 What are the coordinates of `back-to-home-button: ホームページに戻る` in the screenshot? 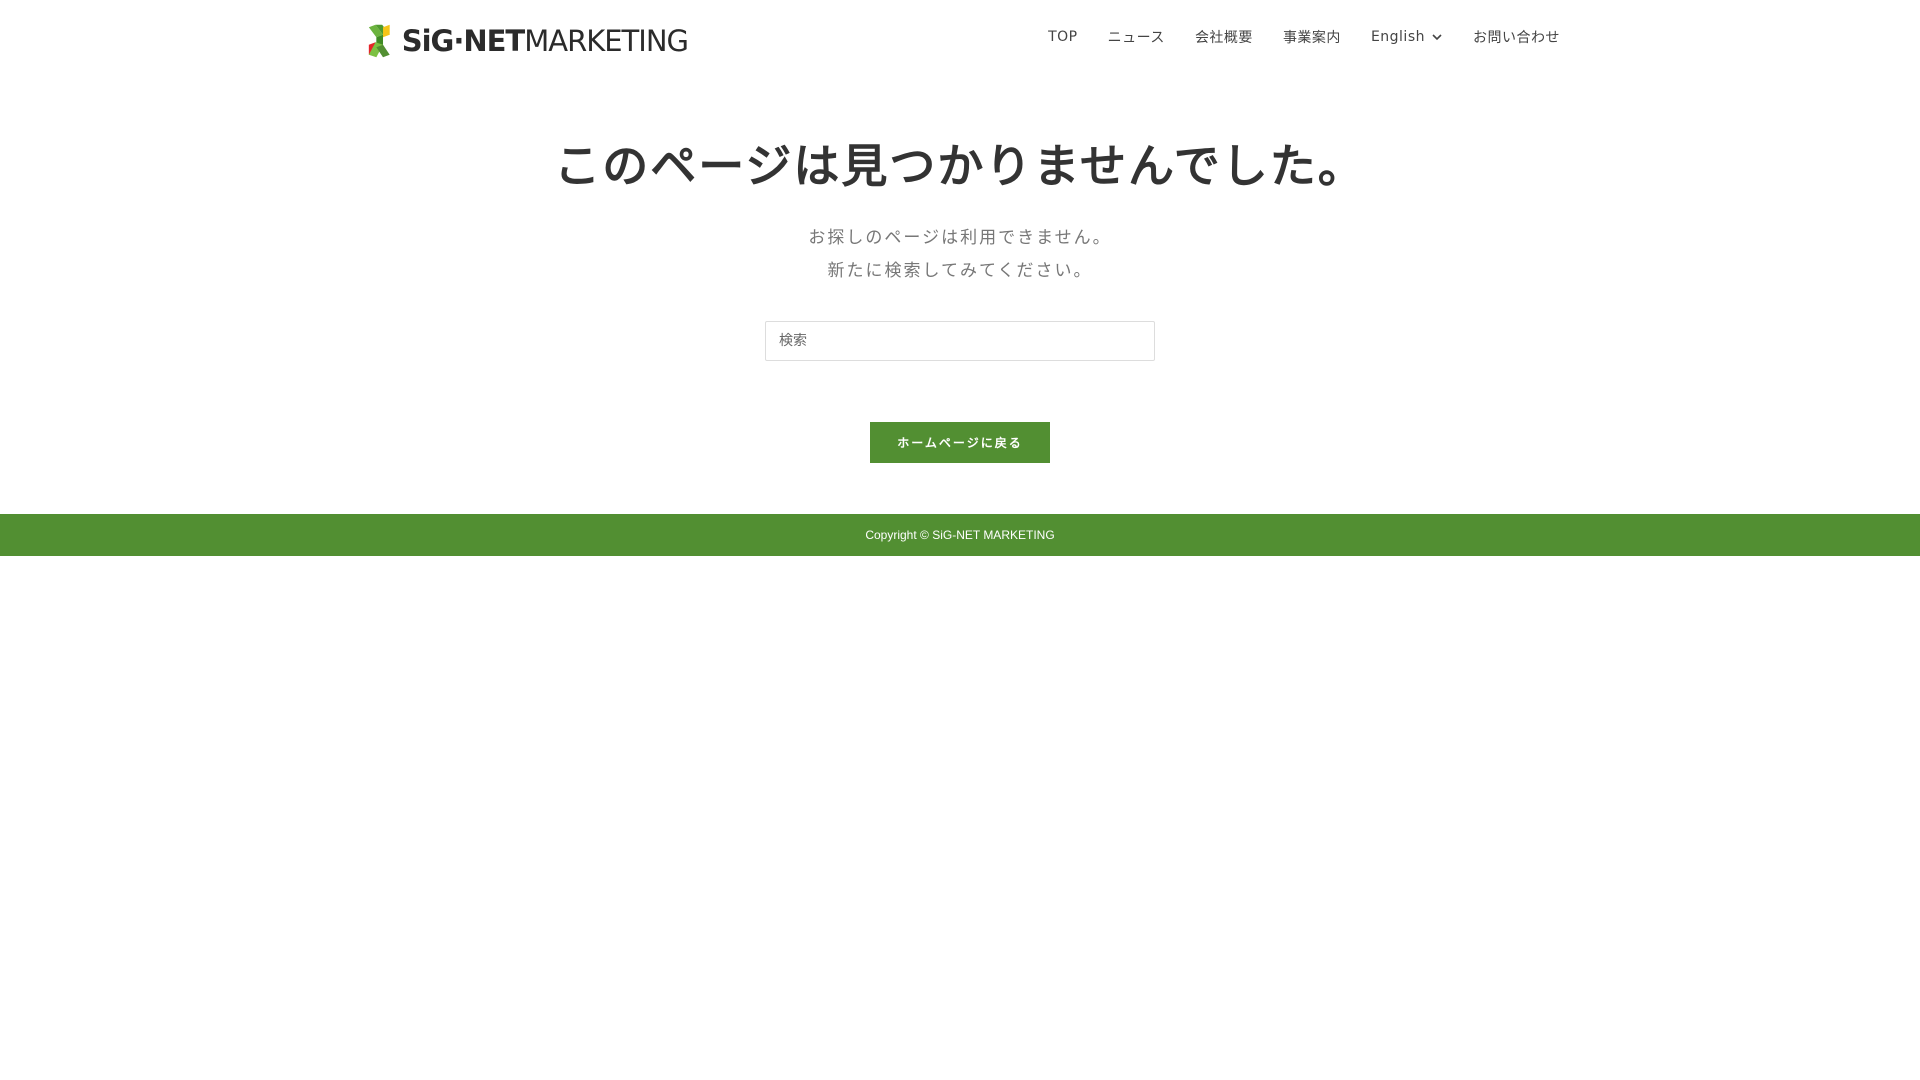 It's located at (960, 442).